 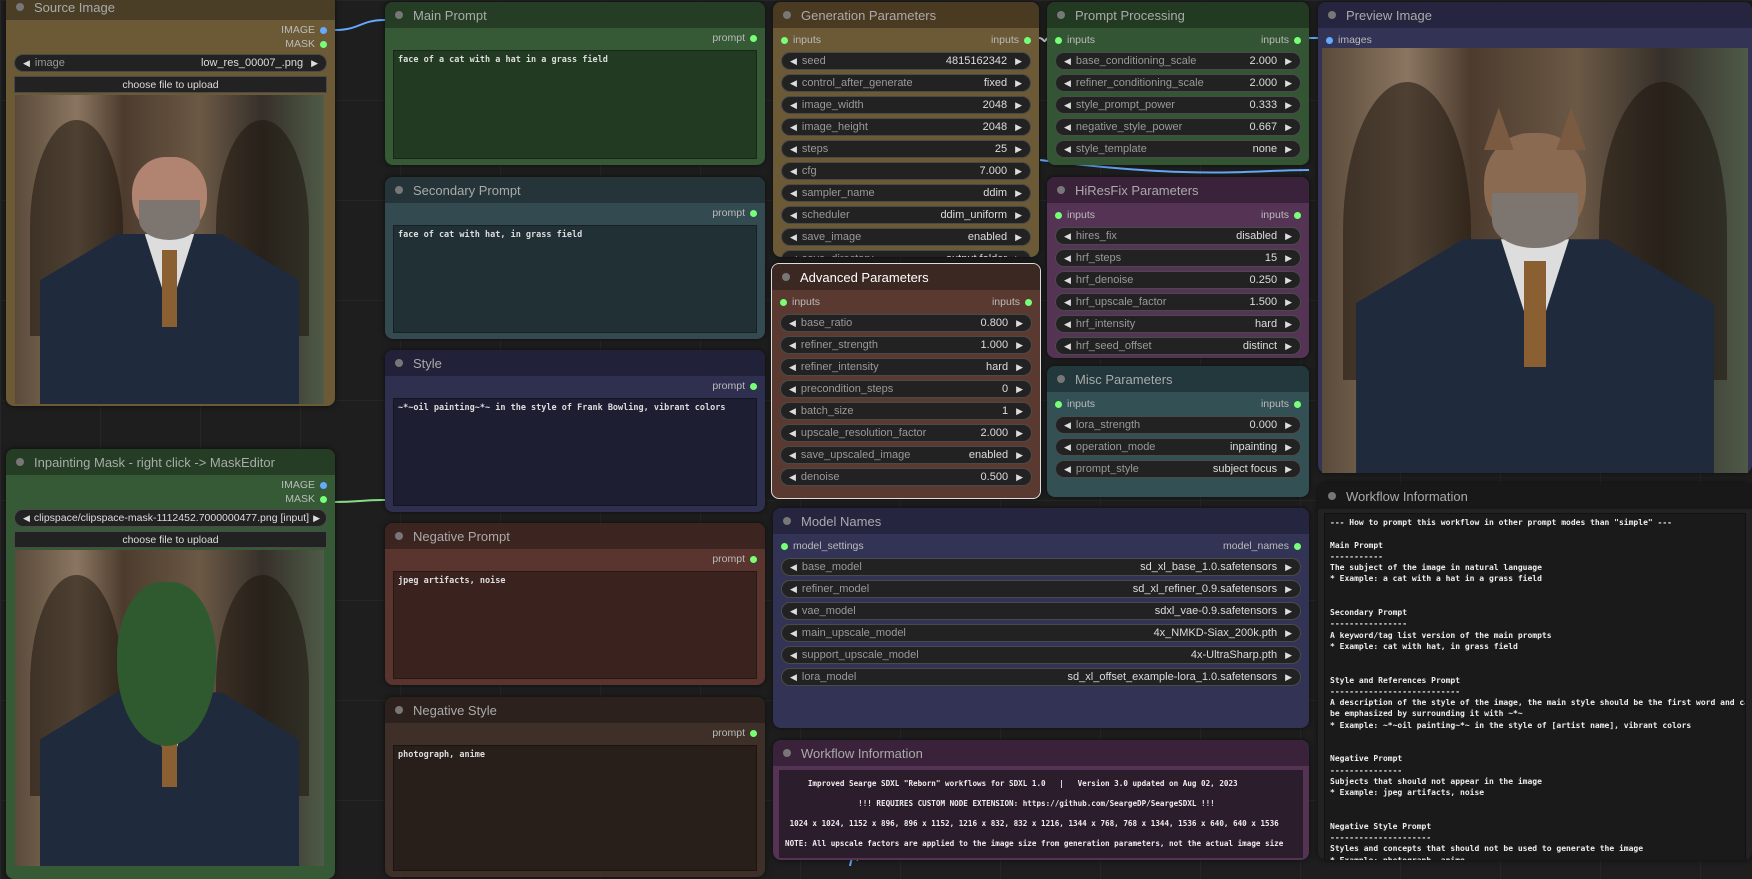 I want to click on widget-base_ratio: ◀ base_ratio 0.800 ▶, so click(x=906, y=323).